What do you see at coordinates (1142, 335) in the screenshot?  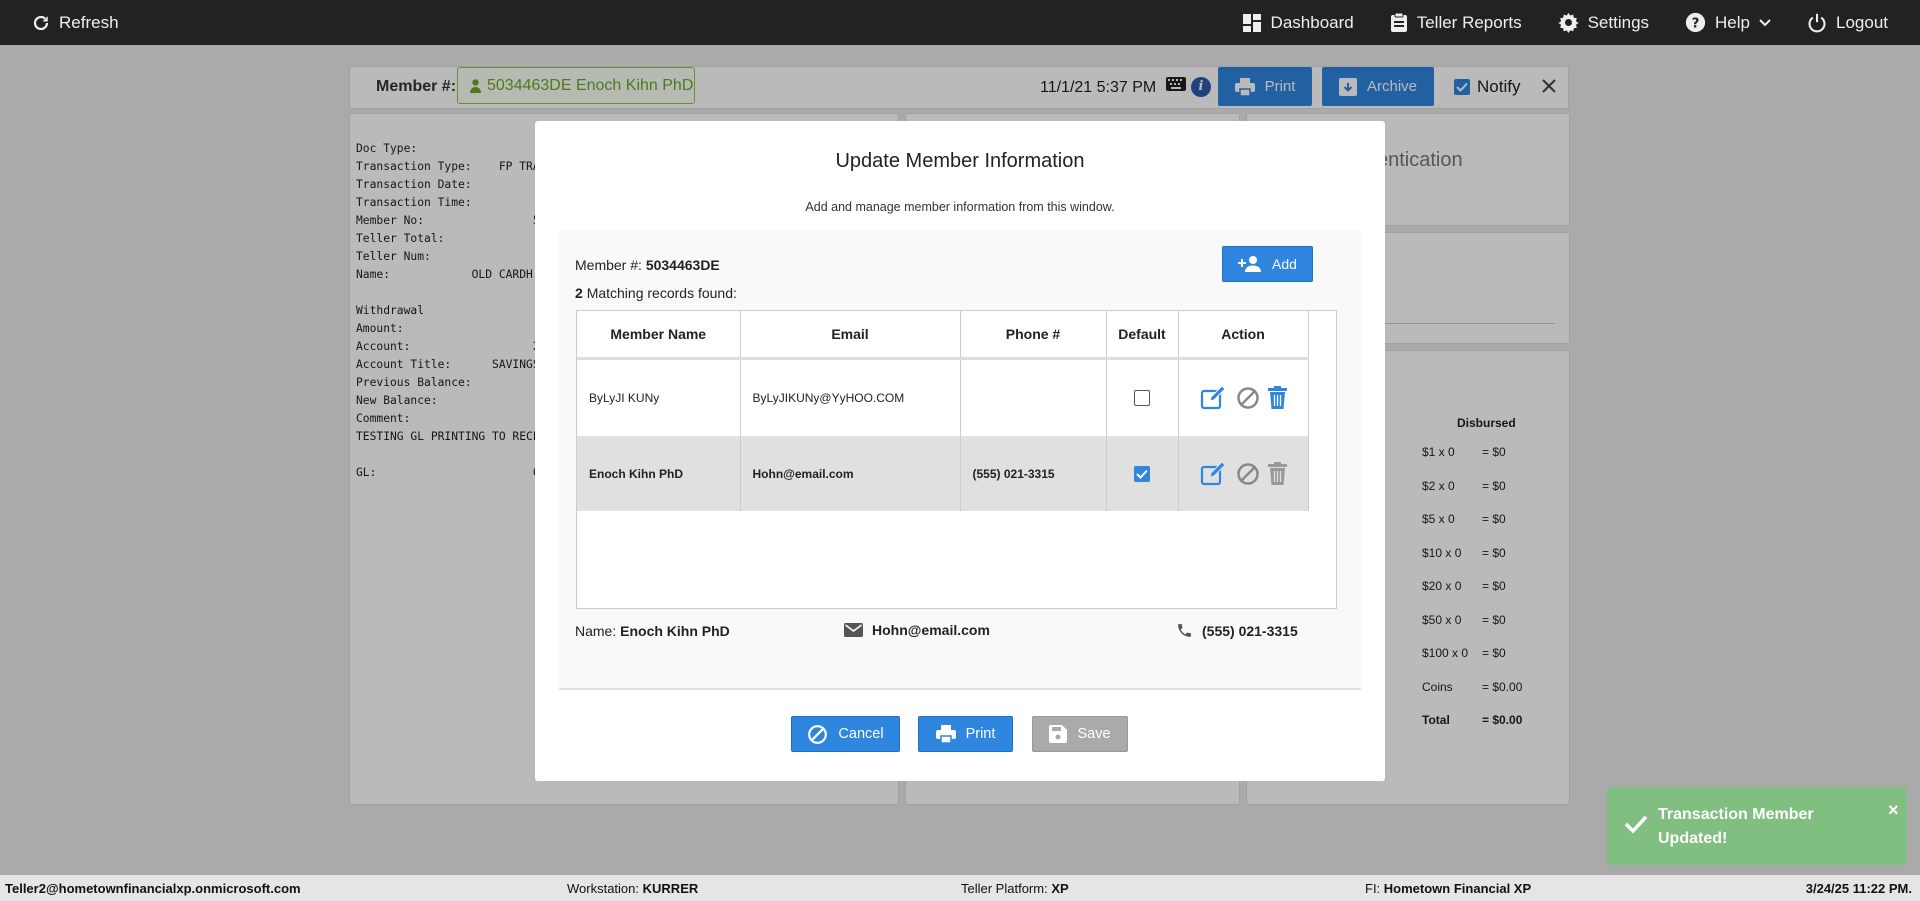 I see `column-header-default: Default` at bounding box center [1142, 335].